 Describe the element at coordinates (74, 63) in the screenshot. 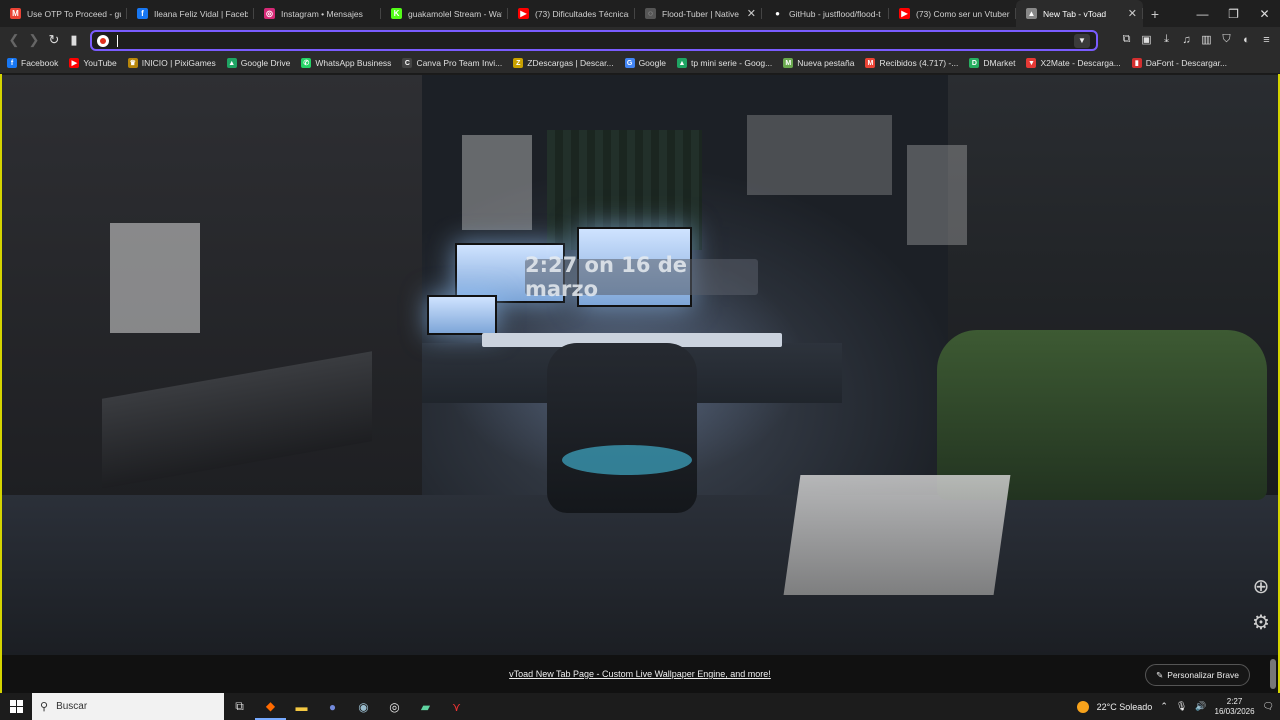

I see `youtube-icon: ▶` at that location.